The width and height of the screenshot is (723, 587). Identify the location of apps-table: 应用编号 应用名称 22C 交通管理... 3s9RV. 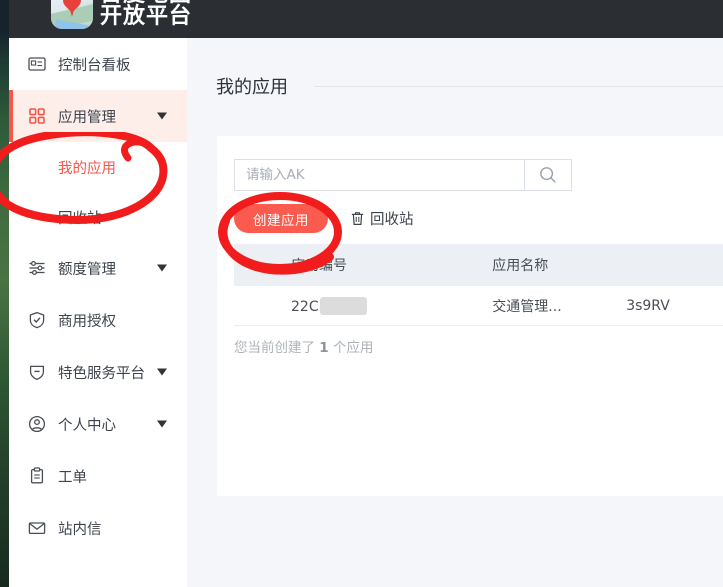
(478, 285).